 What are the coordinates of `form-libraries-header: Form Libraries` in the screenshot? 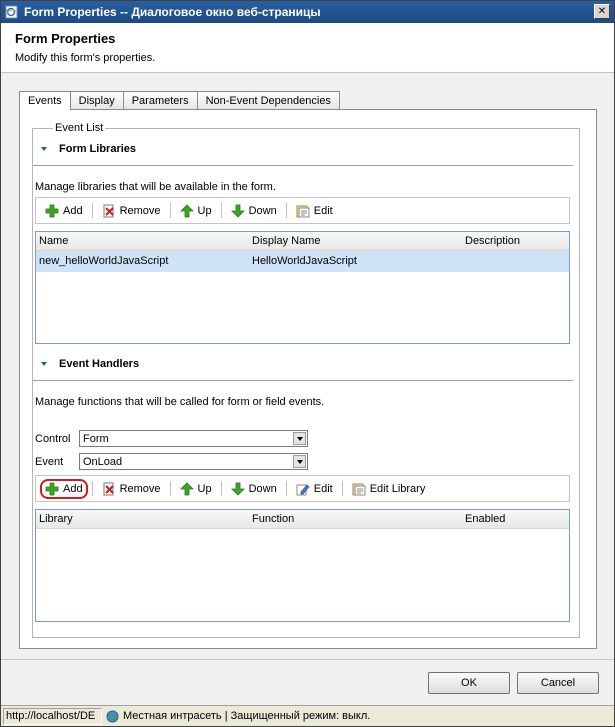 It's located at (88, 149).